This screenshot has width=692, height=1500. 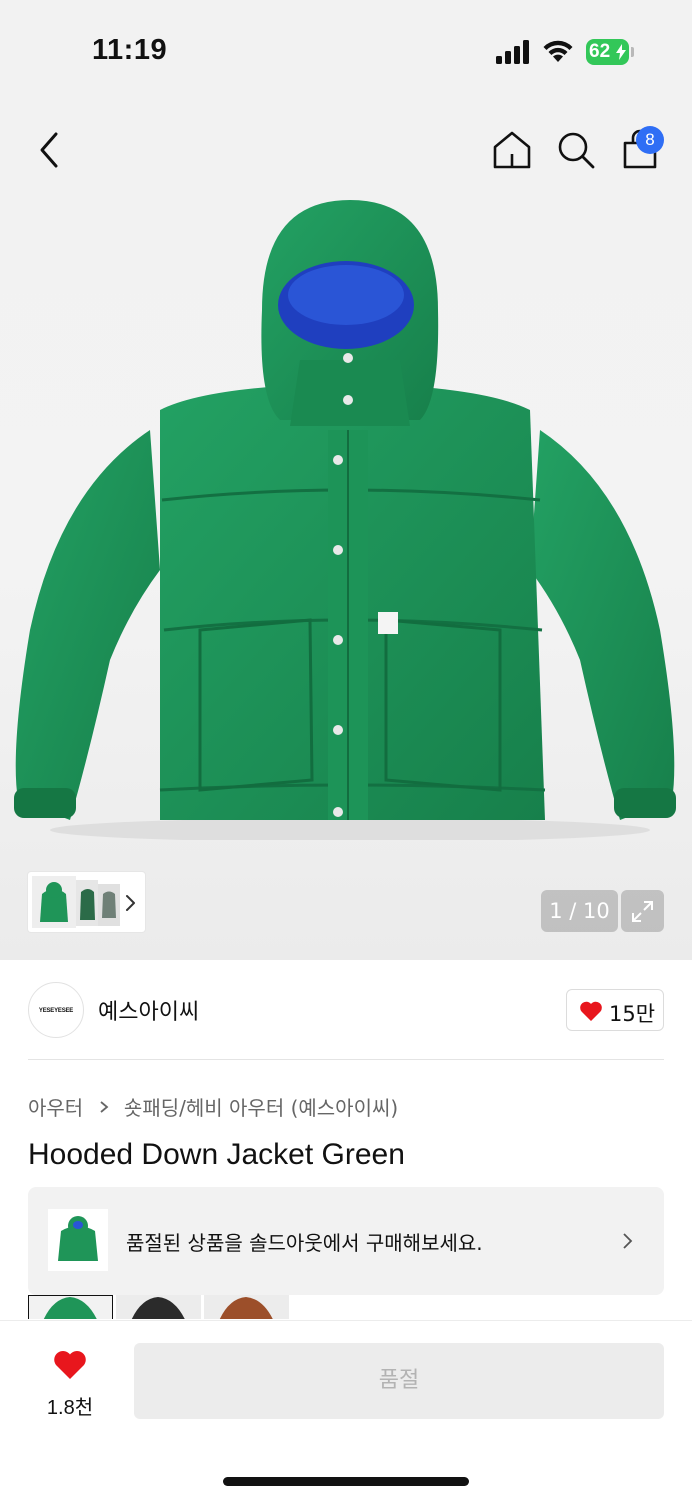 I want to click on brand-logo: YESEYESEE, so click(x=56, y=1010).